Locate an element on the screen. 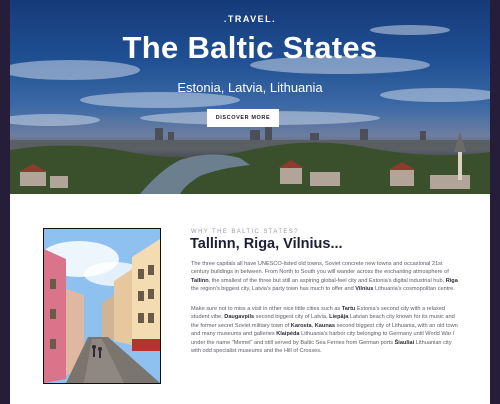 This screenshot has height=404, width=500. brand-label: .TRAVEL. is located at coordinates (250, 19).